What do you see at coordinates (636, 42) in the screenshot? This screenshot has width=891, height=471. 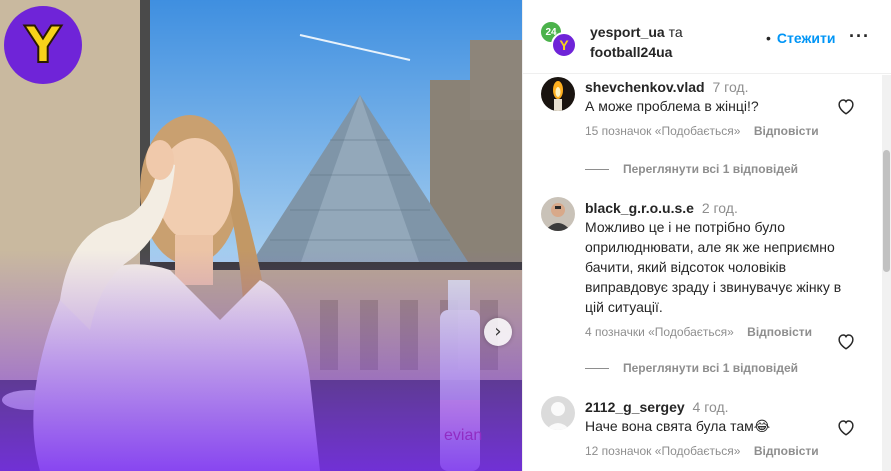 I see `post-owners: yesport_ua та football24ua` at bounding box center [636, 42].